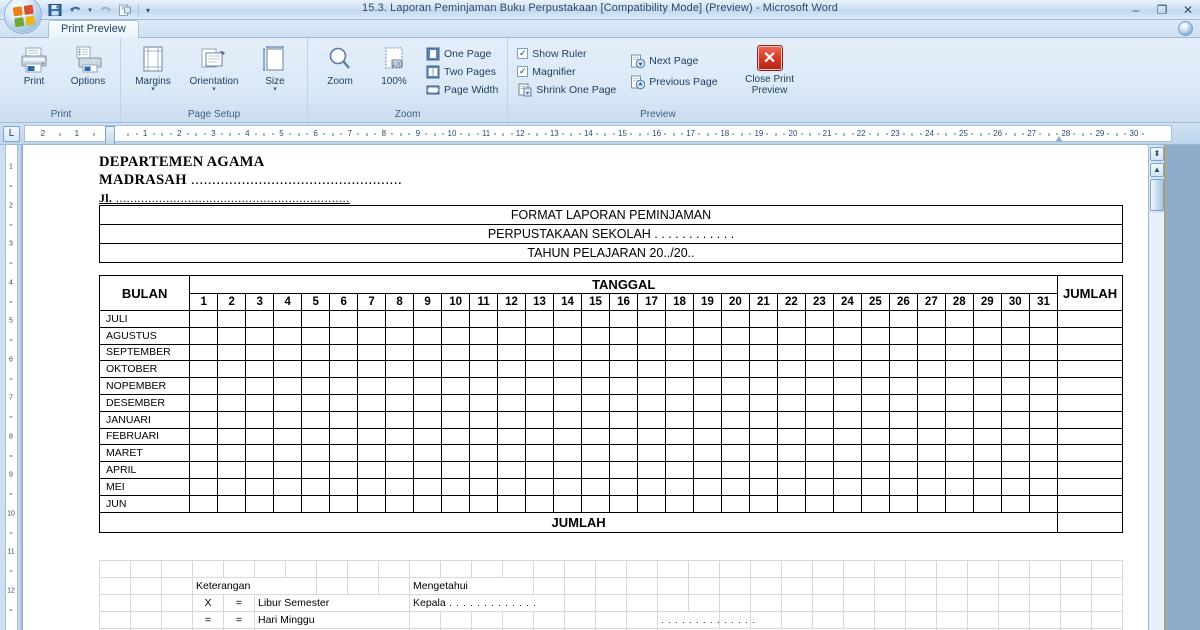 Image resolution: width=1200 pixels, height=630 pixels. I want to click on size-button: Size ▾, so click(275, 67).